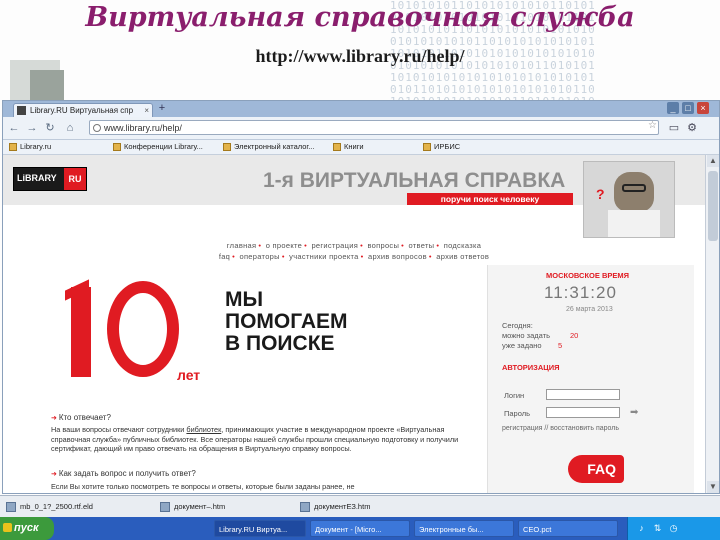 This screenshot has width=720, height=540. I want to click on bookmark-item: ИРБИС, so click(441, 147).